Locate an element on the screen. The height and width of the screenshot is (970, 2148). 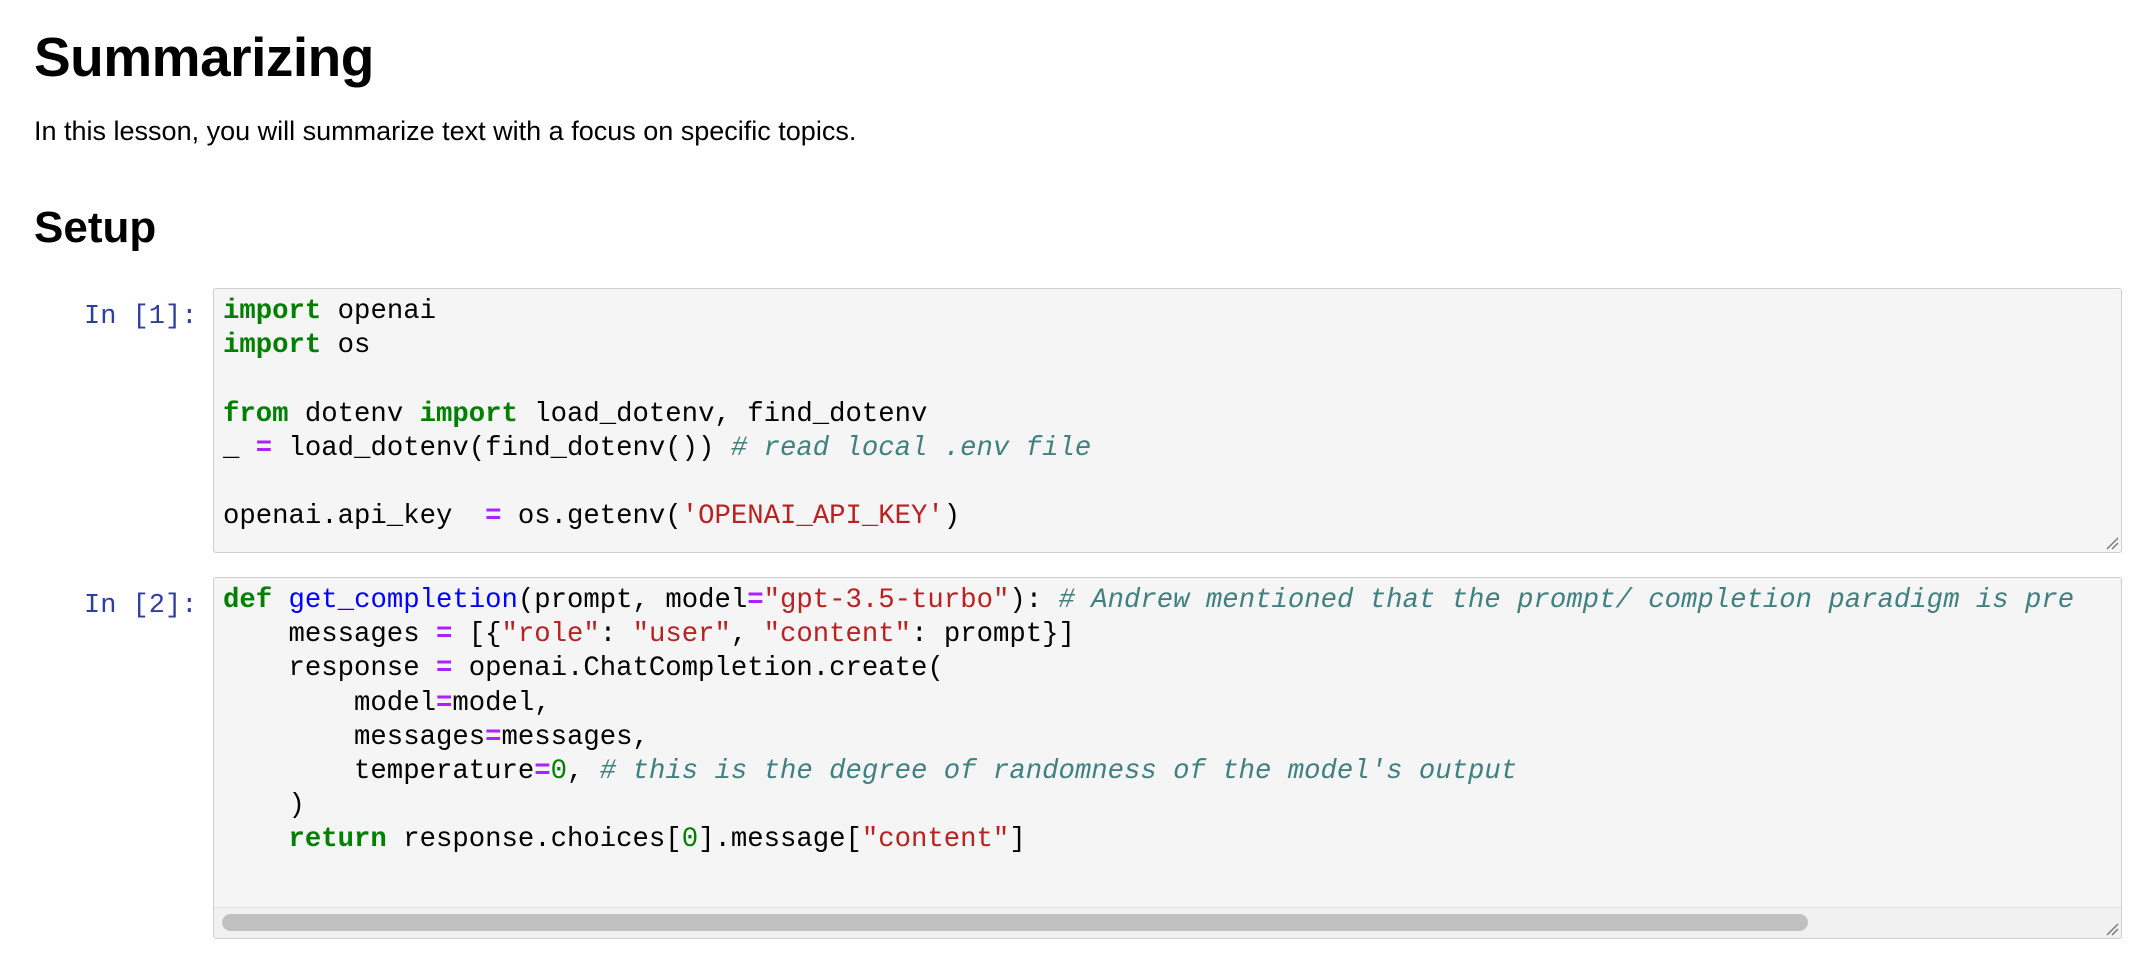
string-literal: "role" is located at coordinates (550, 635).